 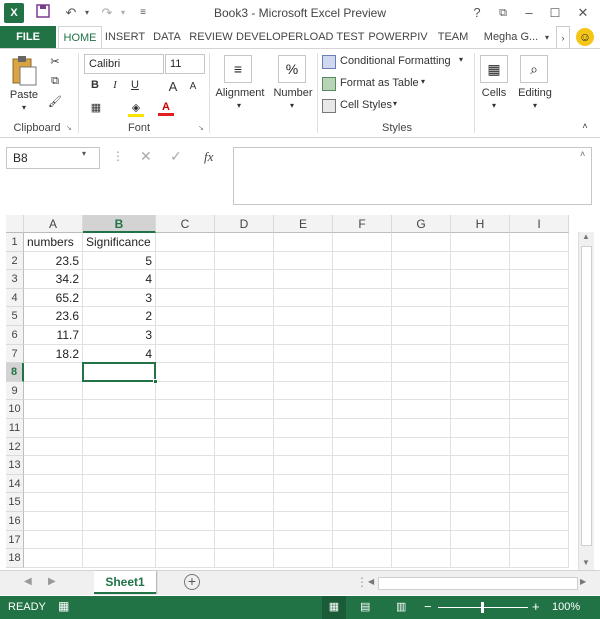 I want to click on cell-h5, so click(x=480, y=316).